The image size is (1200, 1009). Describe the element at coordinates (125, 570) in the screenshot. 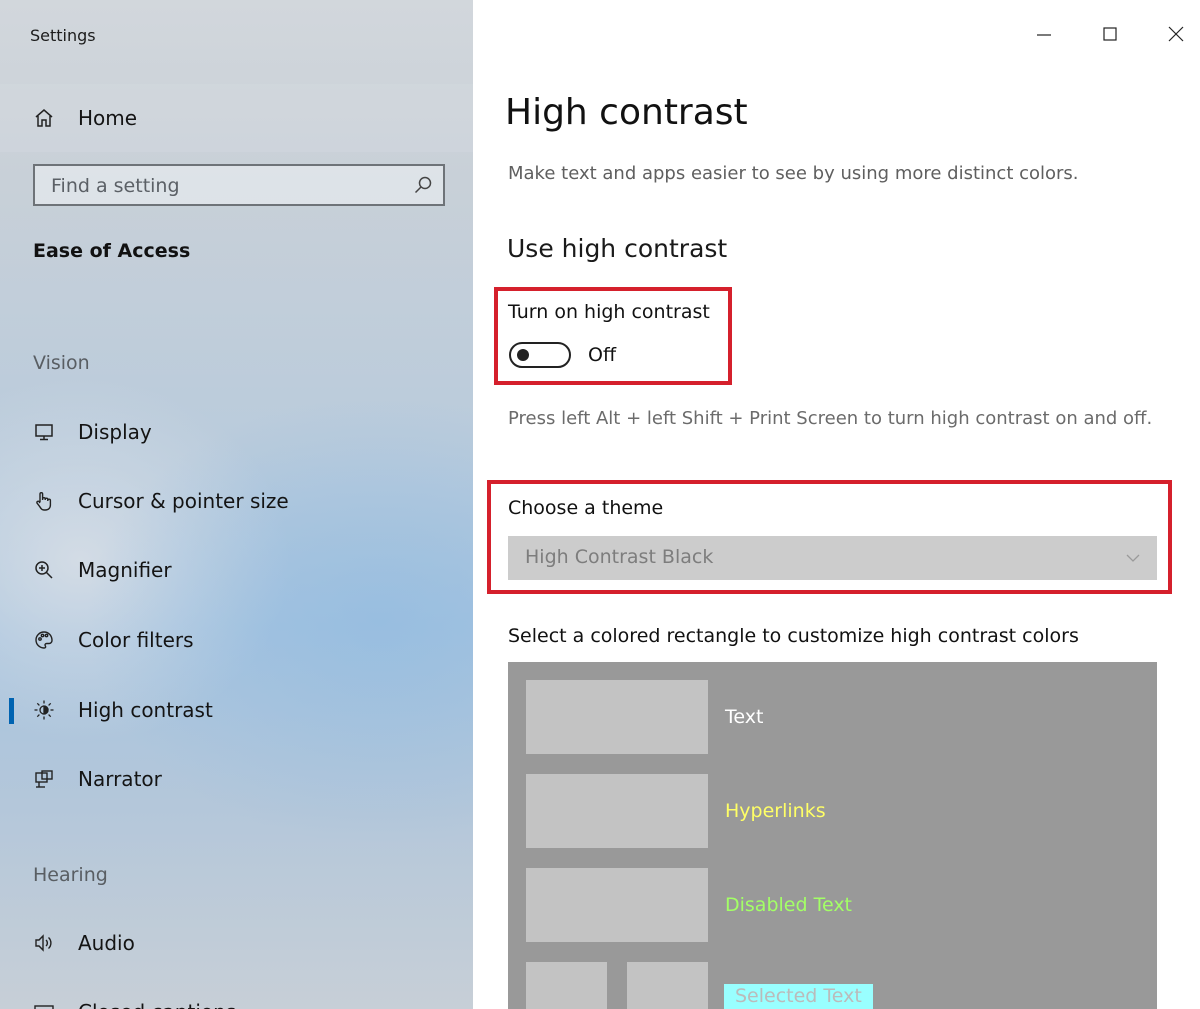

I see `sidebar-item-label: Magnifier` at that location.